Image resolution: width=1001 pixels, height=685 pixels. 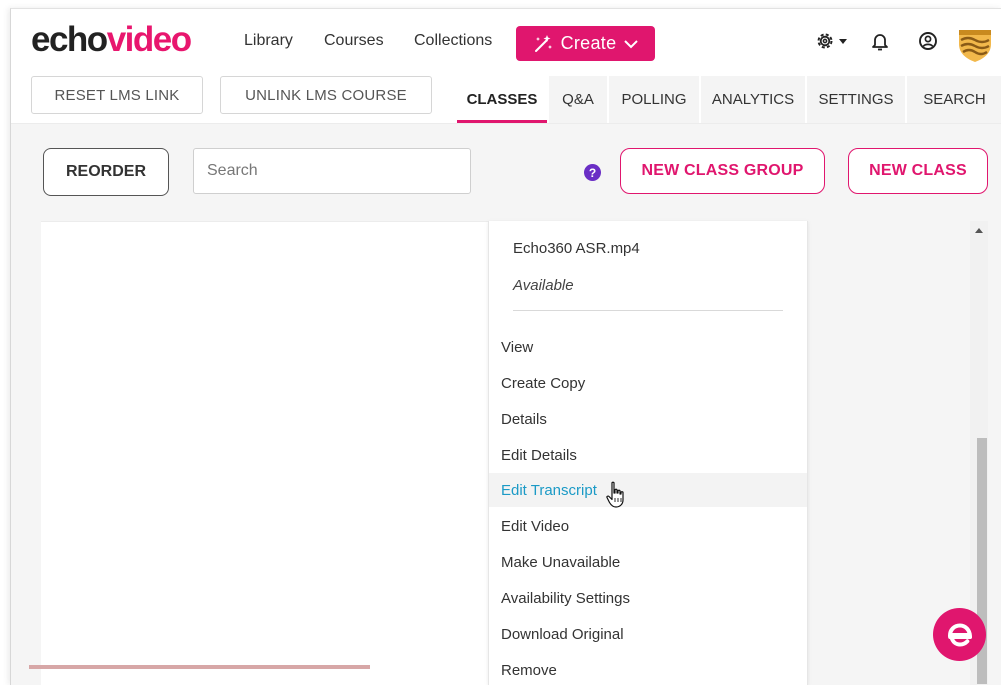 What do you see at coordinates (117, 95) in the screenshot?
I see `reset-lms-link-button: RESET LMS LINK` at bounding box center [117, 95].